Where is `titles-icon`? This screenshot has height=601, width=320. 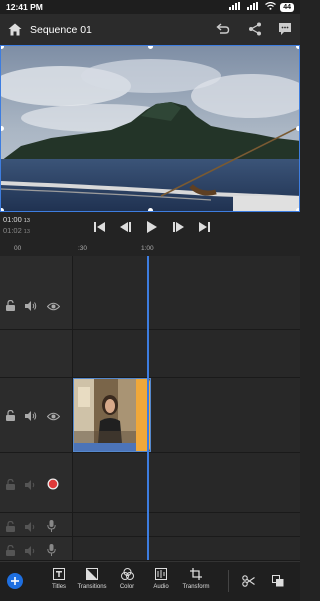 titles-icon is located at coordinates (59, 575).